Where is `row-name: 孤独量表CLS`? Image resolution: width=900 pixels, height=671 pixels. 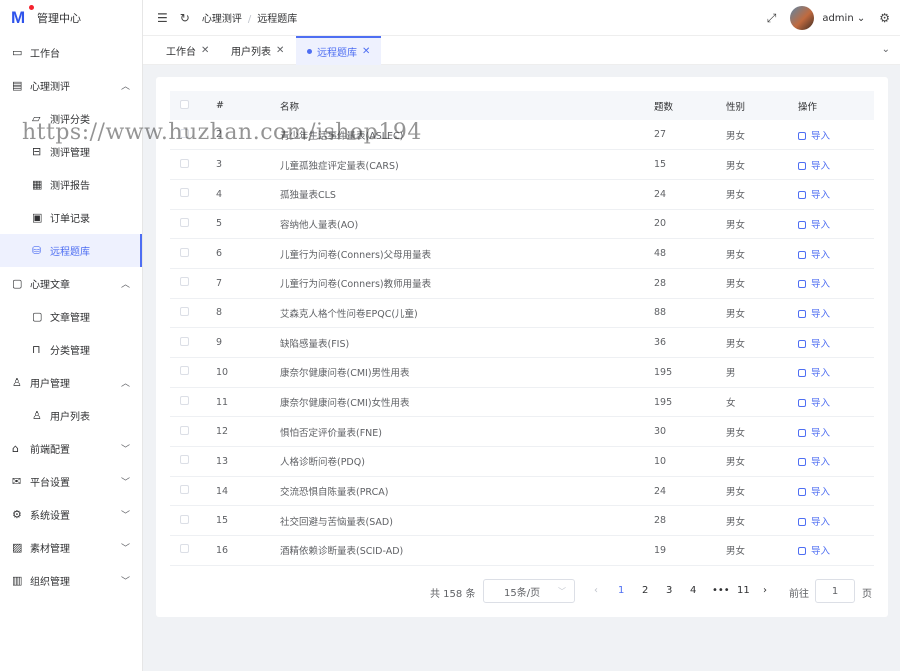 row-name: 孤独量表CLS is located at coordinates (467, 194).